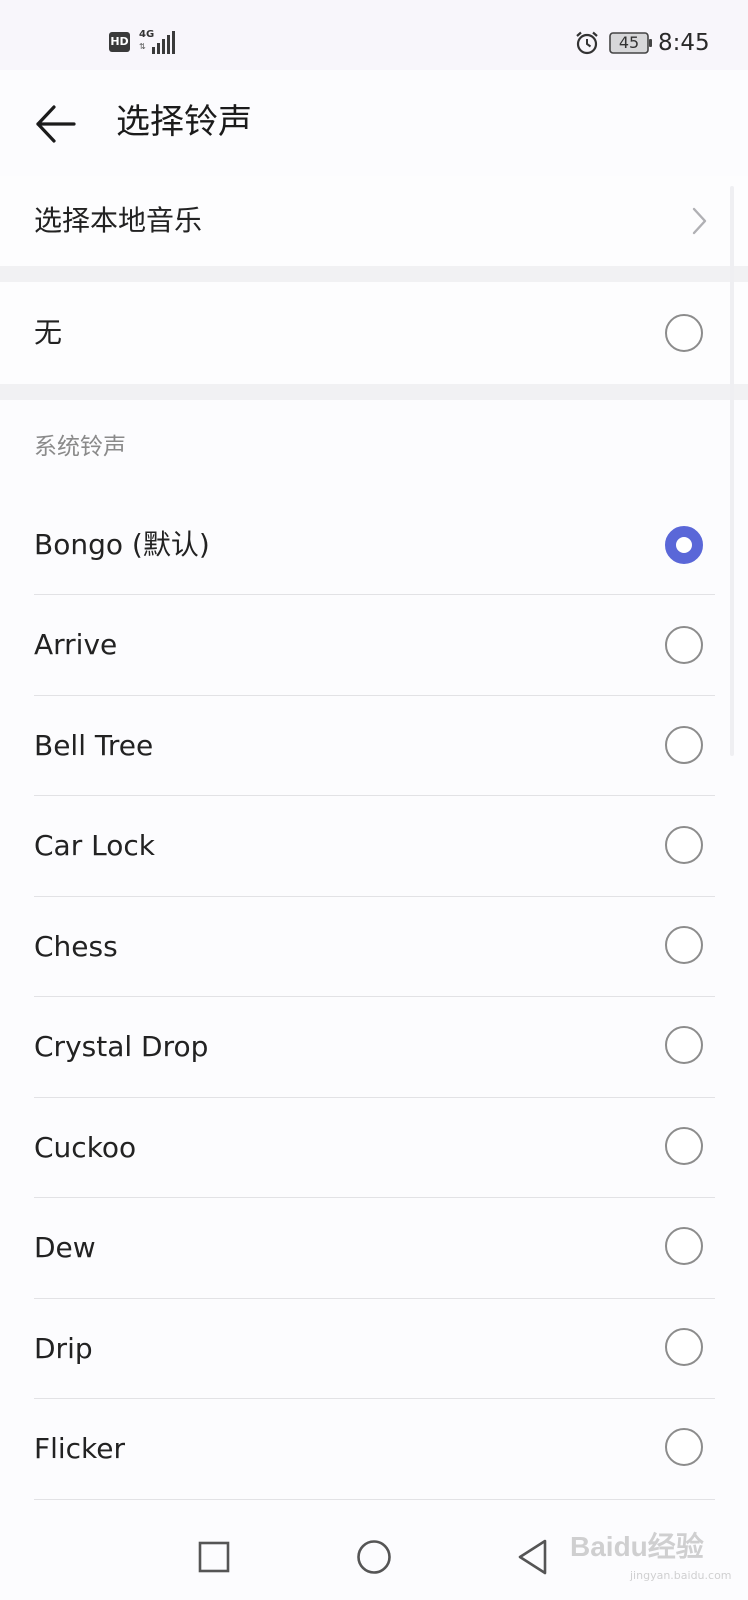  Describe the element at coordinates (374, 545) in the screenshot. I see `list-item: Bongo (默认)` at that location.